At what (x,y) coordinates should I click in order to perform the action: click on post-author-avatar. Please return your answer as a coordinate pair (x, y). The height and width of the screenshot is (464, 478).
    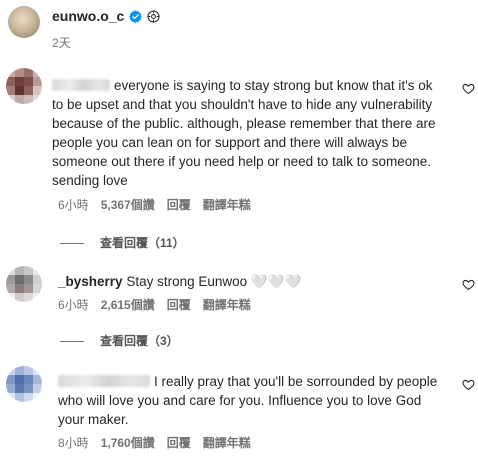
    Looking at the image, I should click on (24, 22).